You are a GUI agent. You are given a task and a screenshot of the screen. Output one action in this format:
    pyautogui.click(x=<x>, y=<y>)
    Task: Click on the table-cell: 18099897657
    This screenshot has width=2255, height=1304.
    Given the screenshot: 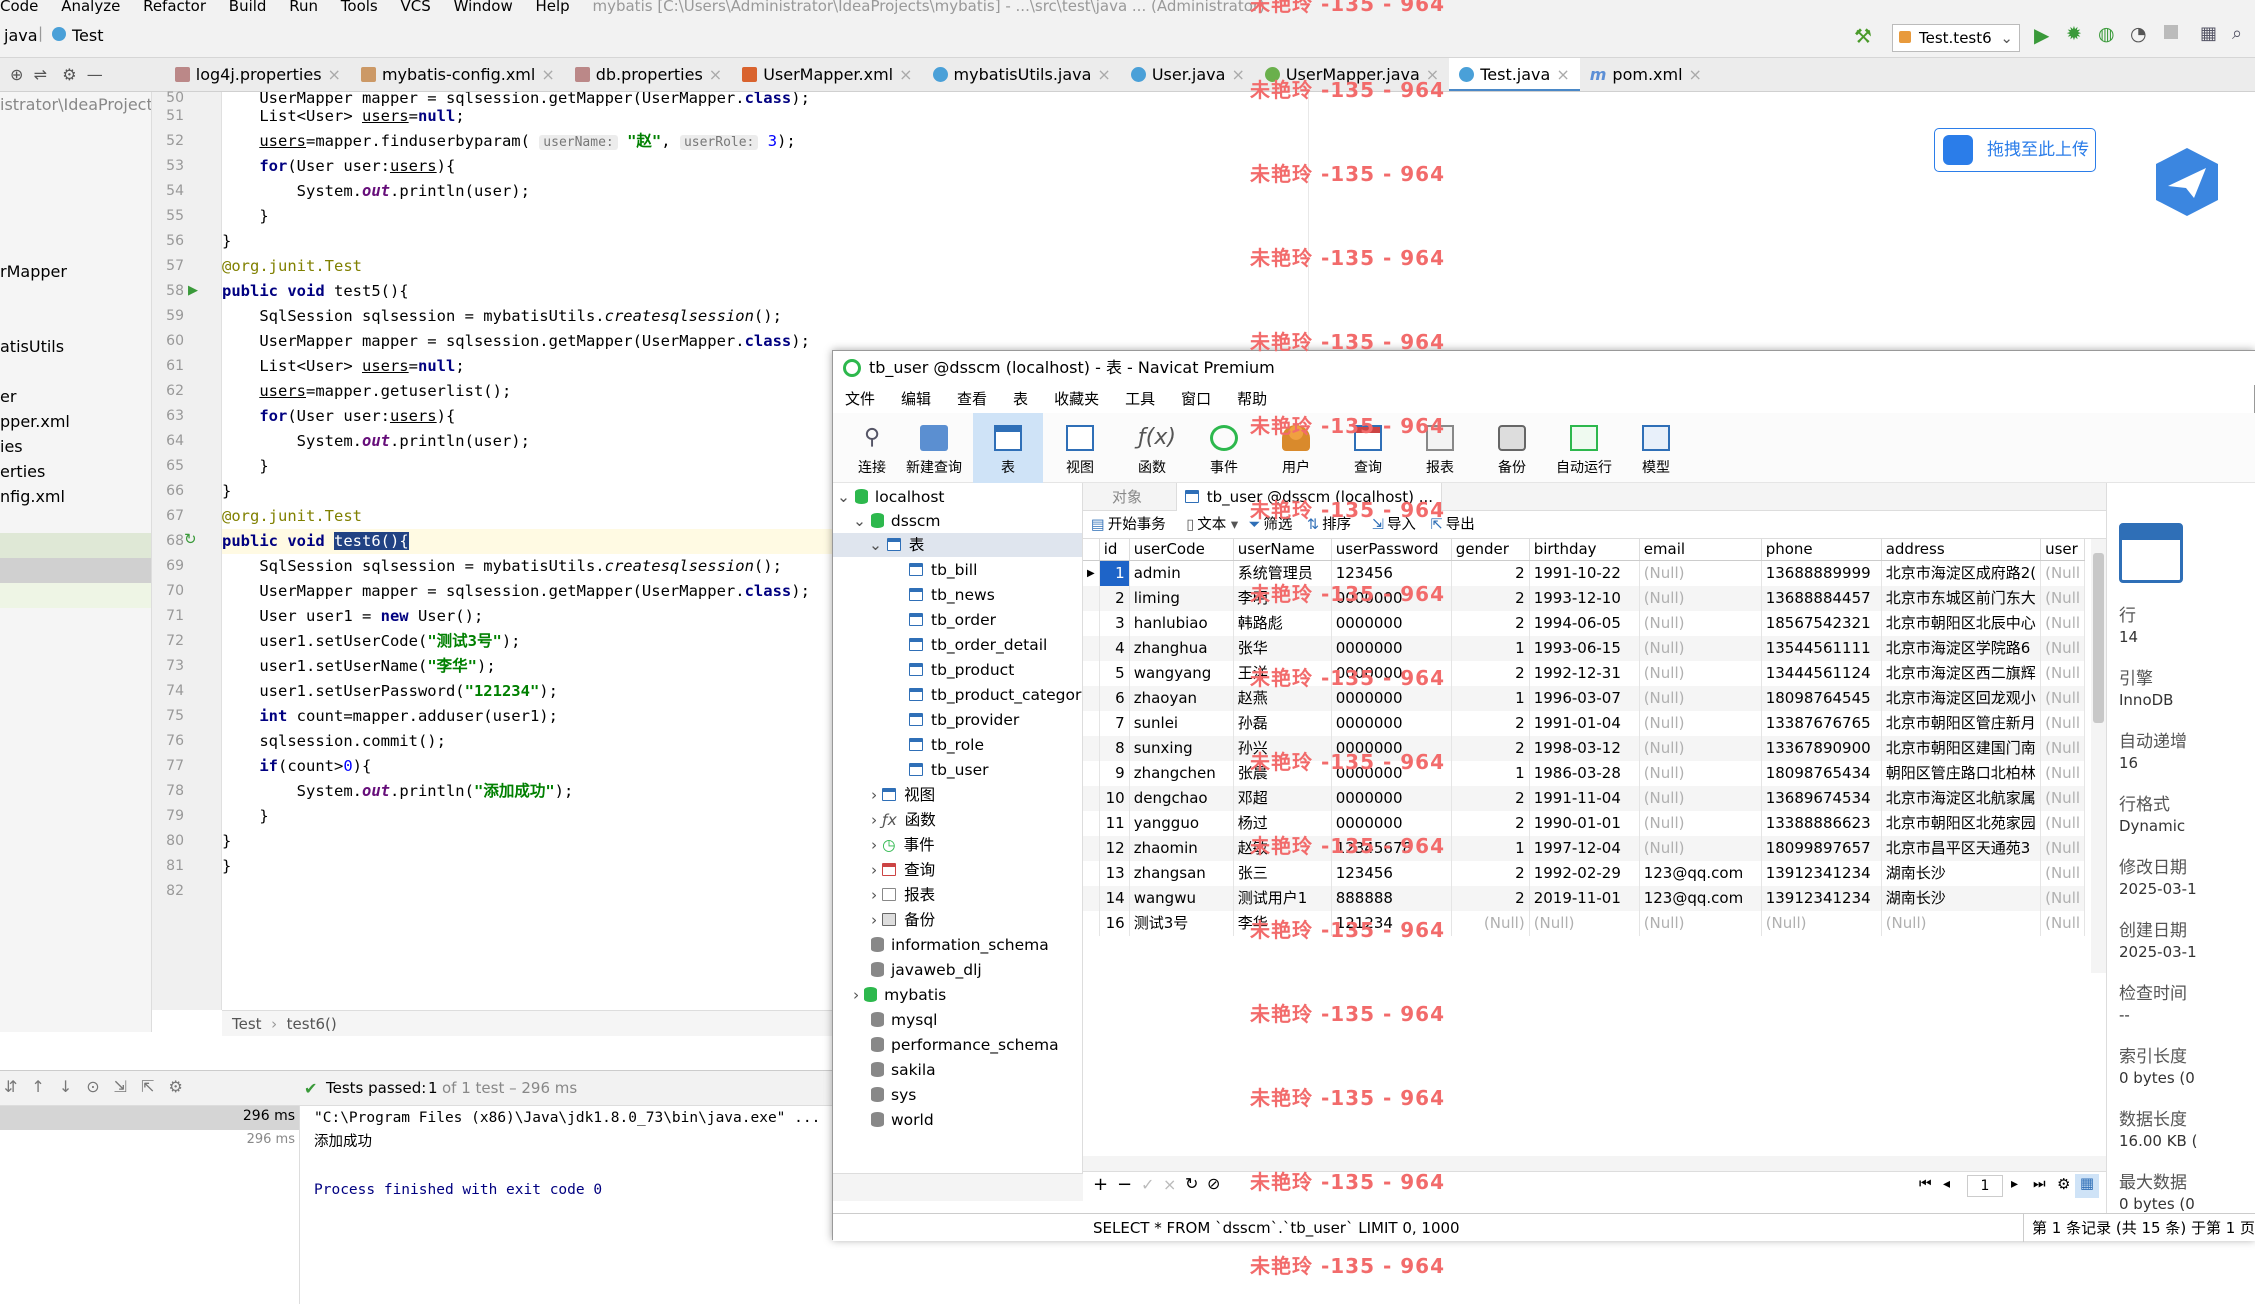 What is the action you would take?
    pyautogui.click(x=1821, y=848)
    